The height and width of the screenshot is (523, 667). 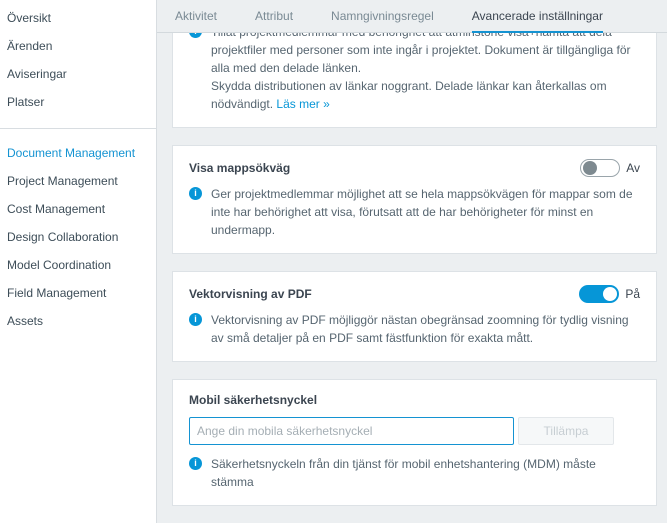 What do you see at coordinates (78, 153) in the screenshot?
I see `sidebar-item-document-management: Document Management` at bounding box center [78, 153].